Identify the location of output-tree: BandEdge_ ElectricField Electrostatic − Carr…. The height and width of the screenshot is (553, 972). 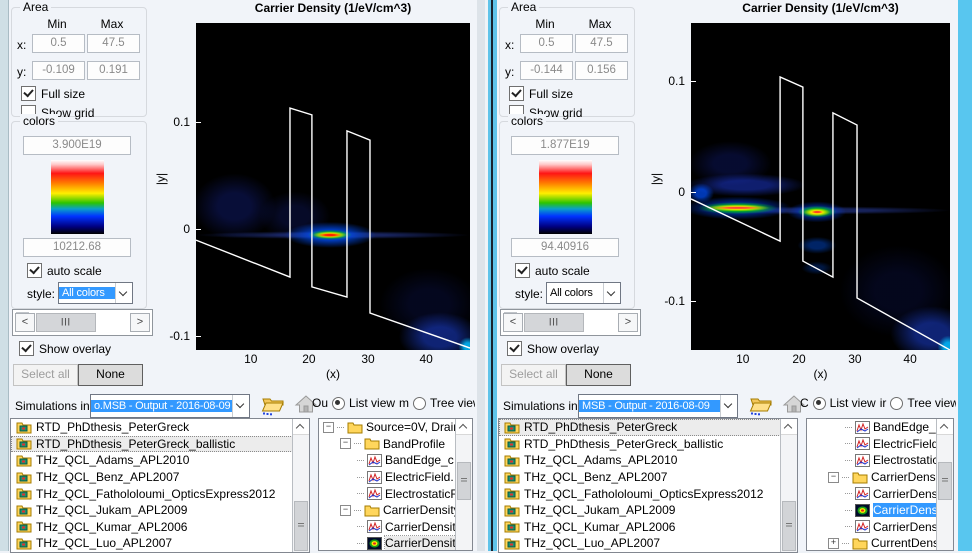
(880, 484).